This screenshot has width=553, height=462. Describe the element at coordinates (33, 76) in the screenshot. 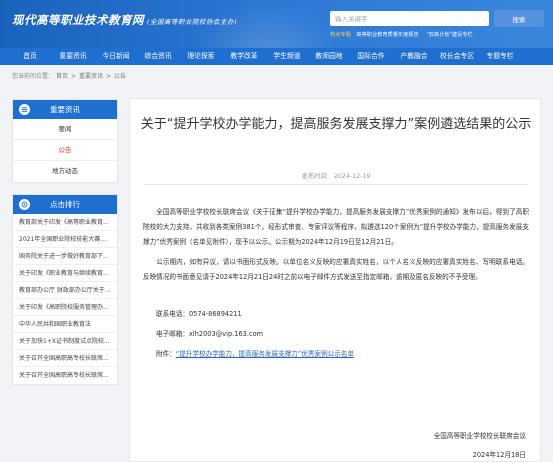

I see `breadcrumb-label: 您当前的位置：` at that location.